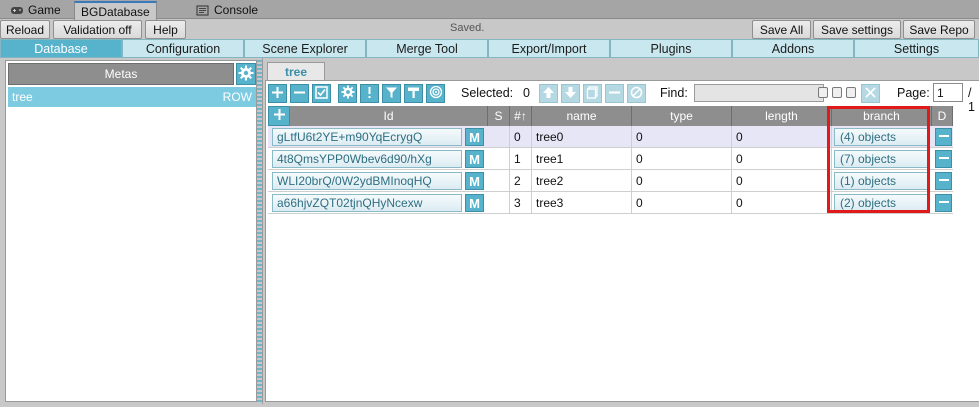  I want to click on move-down-button, so click(570, 93).